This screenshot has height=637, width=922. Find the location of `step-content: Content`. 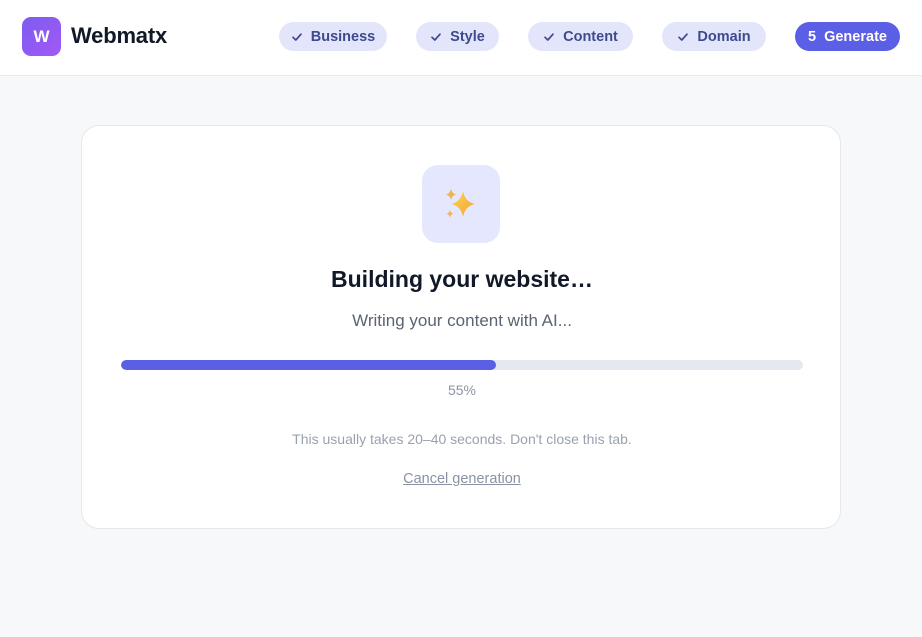

step-content: Content is located at coordinates (580, 36).